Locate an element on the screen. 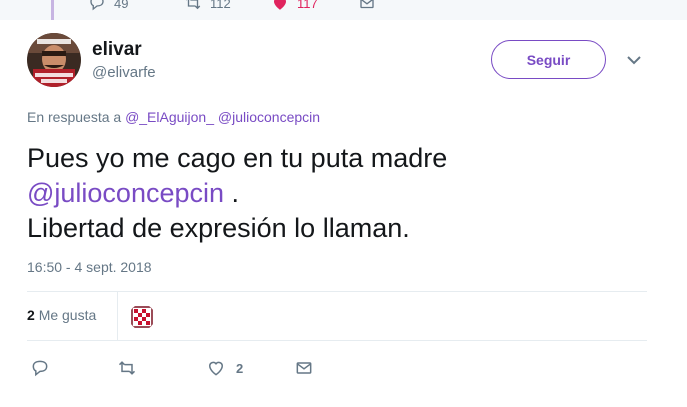  likes-count: 2 Me gusta is located at coordinates (61, 315).